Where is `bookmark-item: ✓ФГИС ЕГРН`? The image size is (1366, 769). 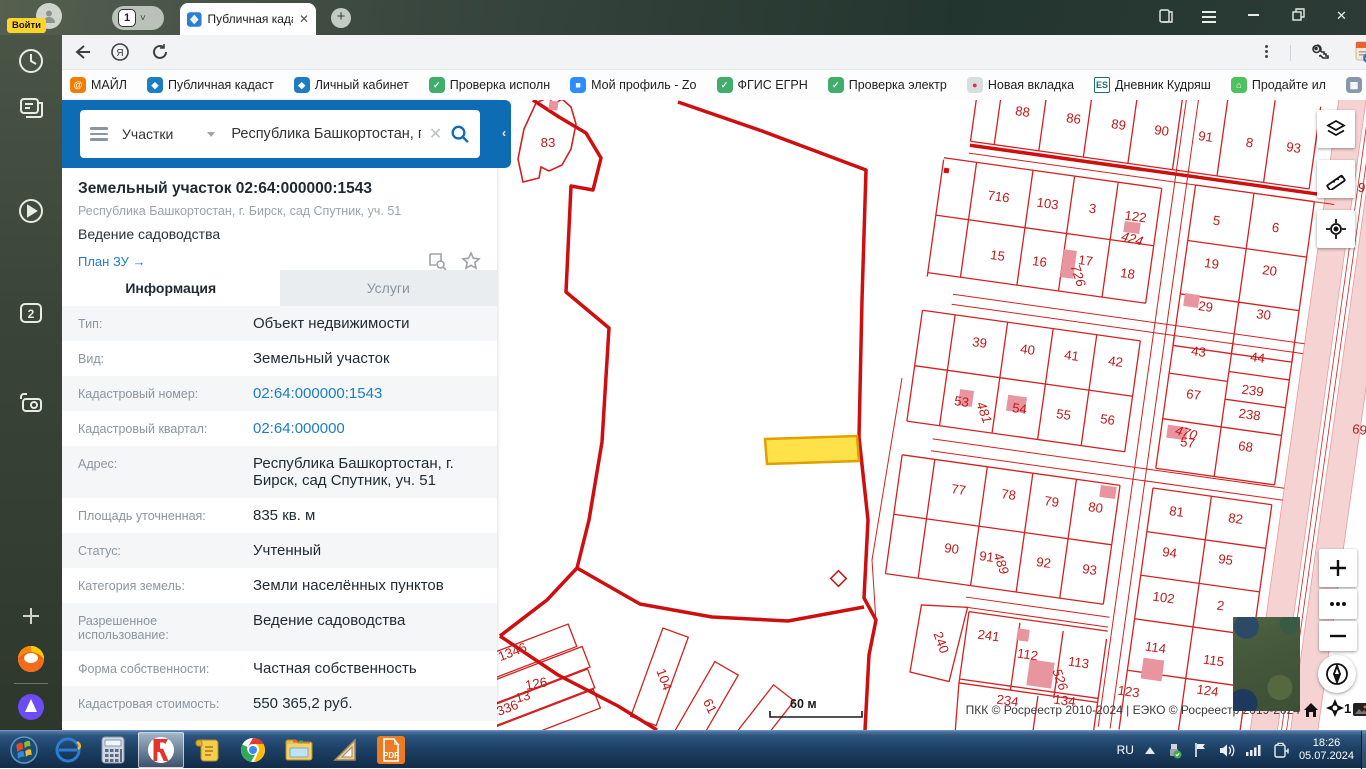
bookmark-item: ✓ФГИС ЕГРН is located at coordinates (762, 85).